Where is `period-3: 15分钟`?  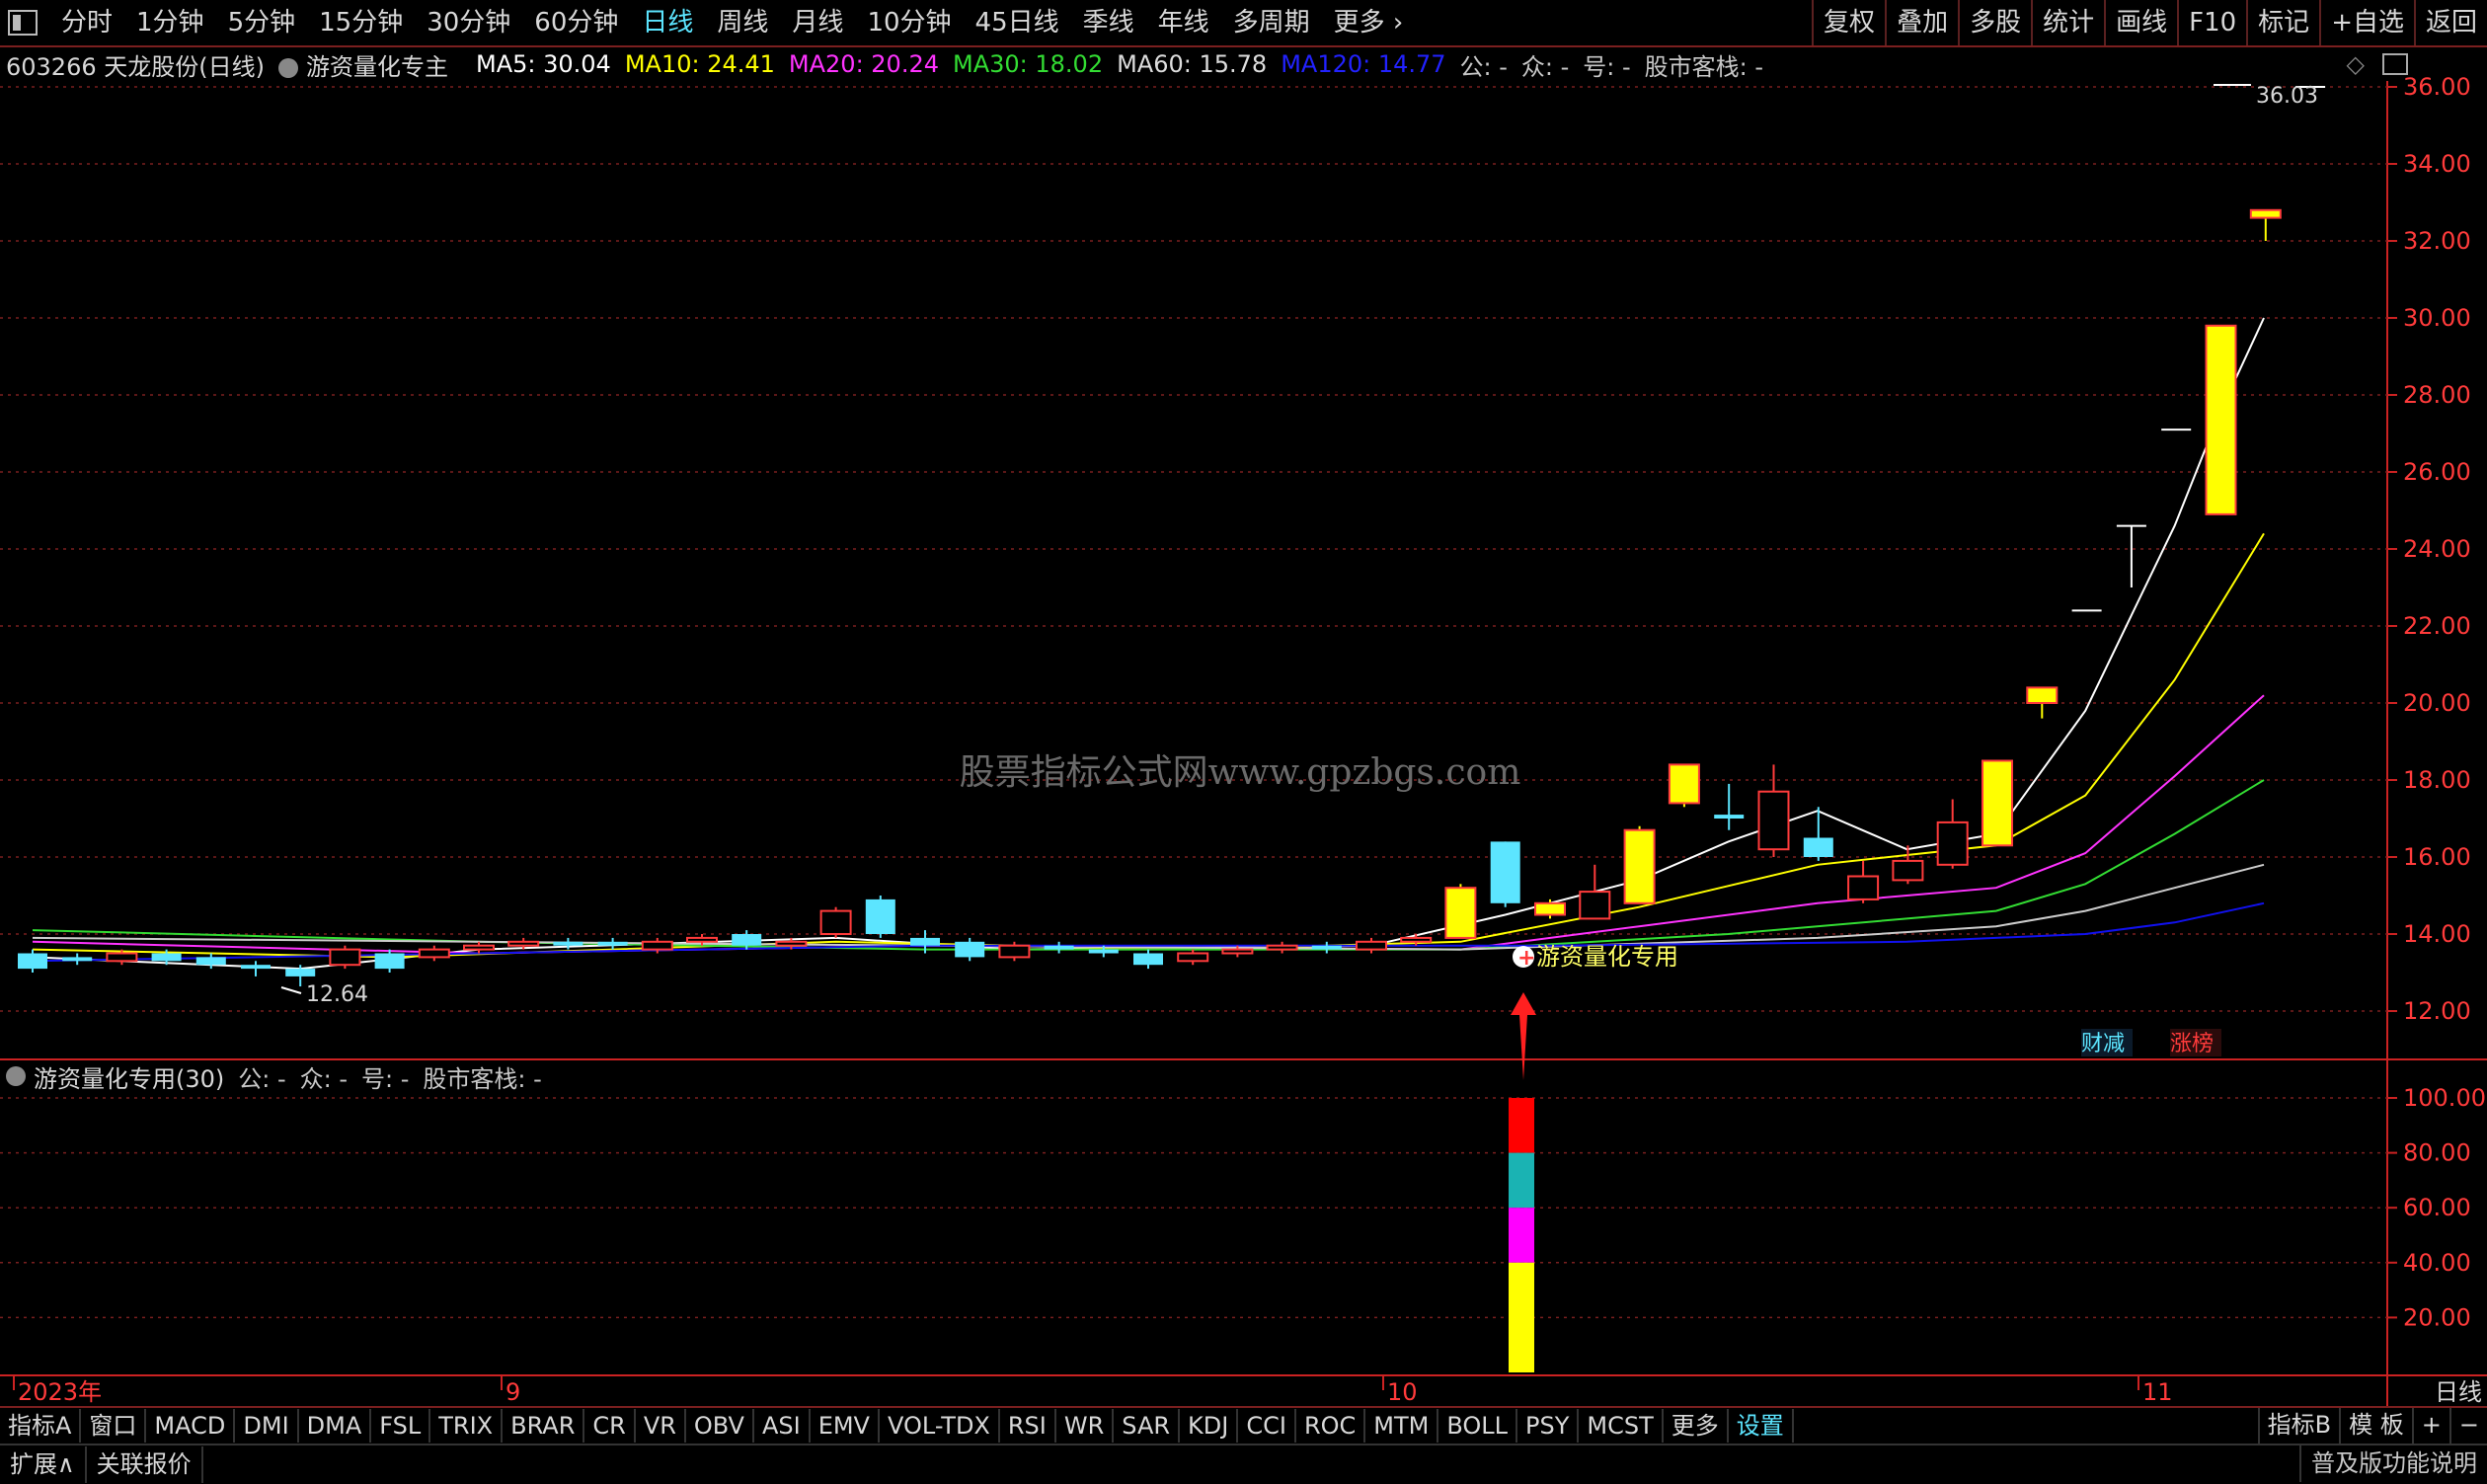
period-3: 15分钟 is located at coordinates (361, 23).